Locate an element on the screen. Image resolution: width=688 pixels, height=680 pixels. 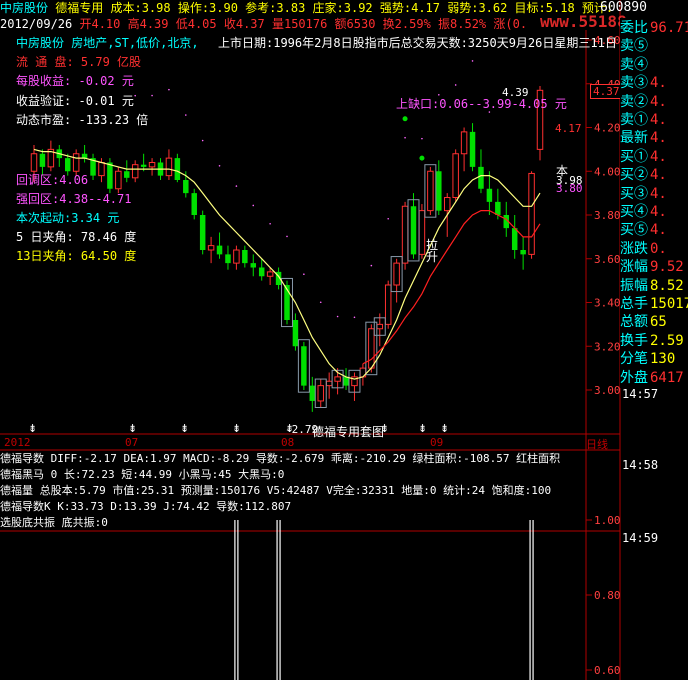
y-tick-label: 0.80 is located at coordinates (607, 595).